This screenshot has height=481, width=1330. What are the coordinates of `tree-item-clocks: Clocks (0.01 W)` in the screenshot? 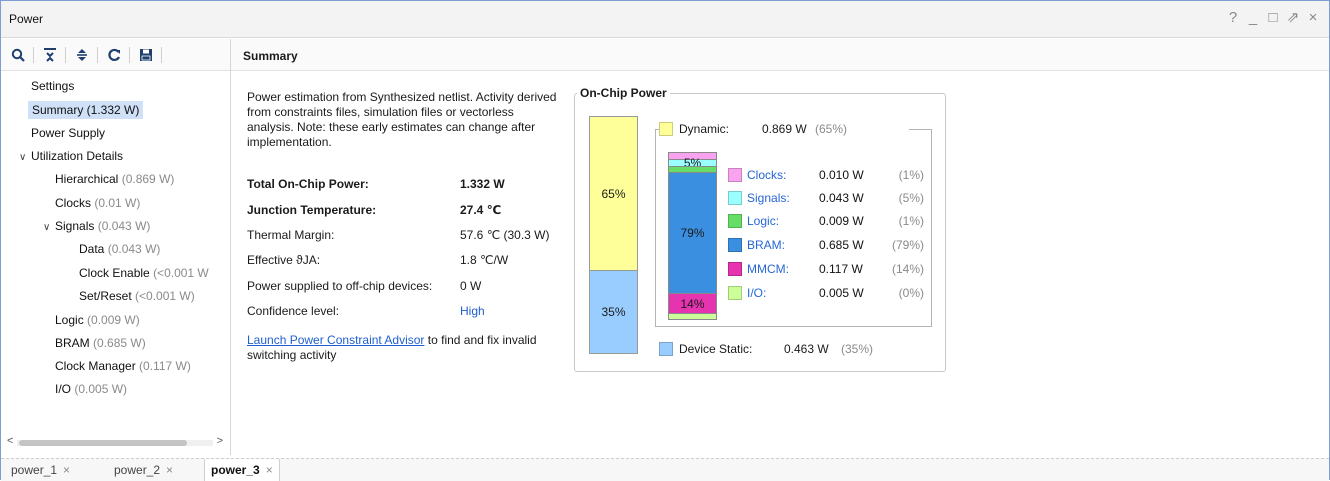 It's located at (97, 203).